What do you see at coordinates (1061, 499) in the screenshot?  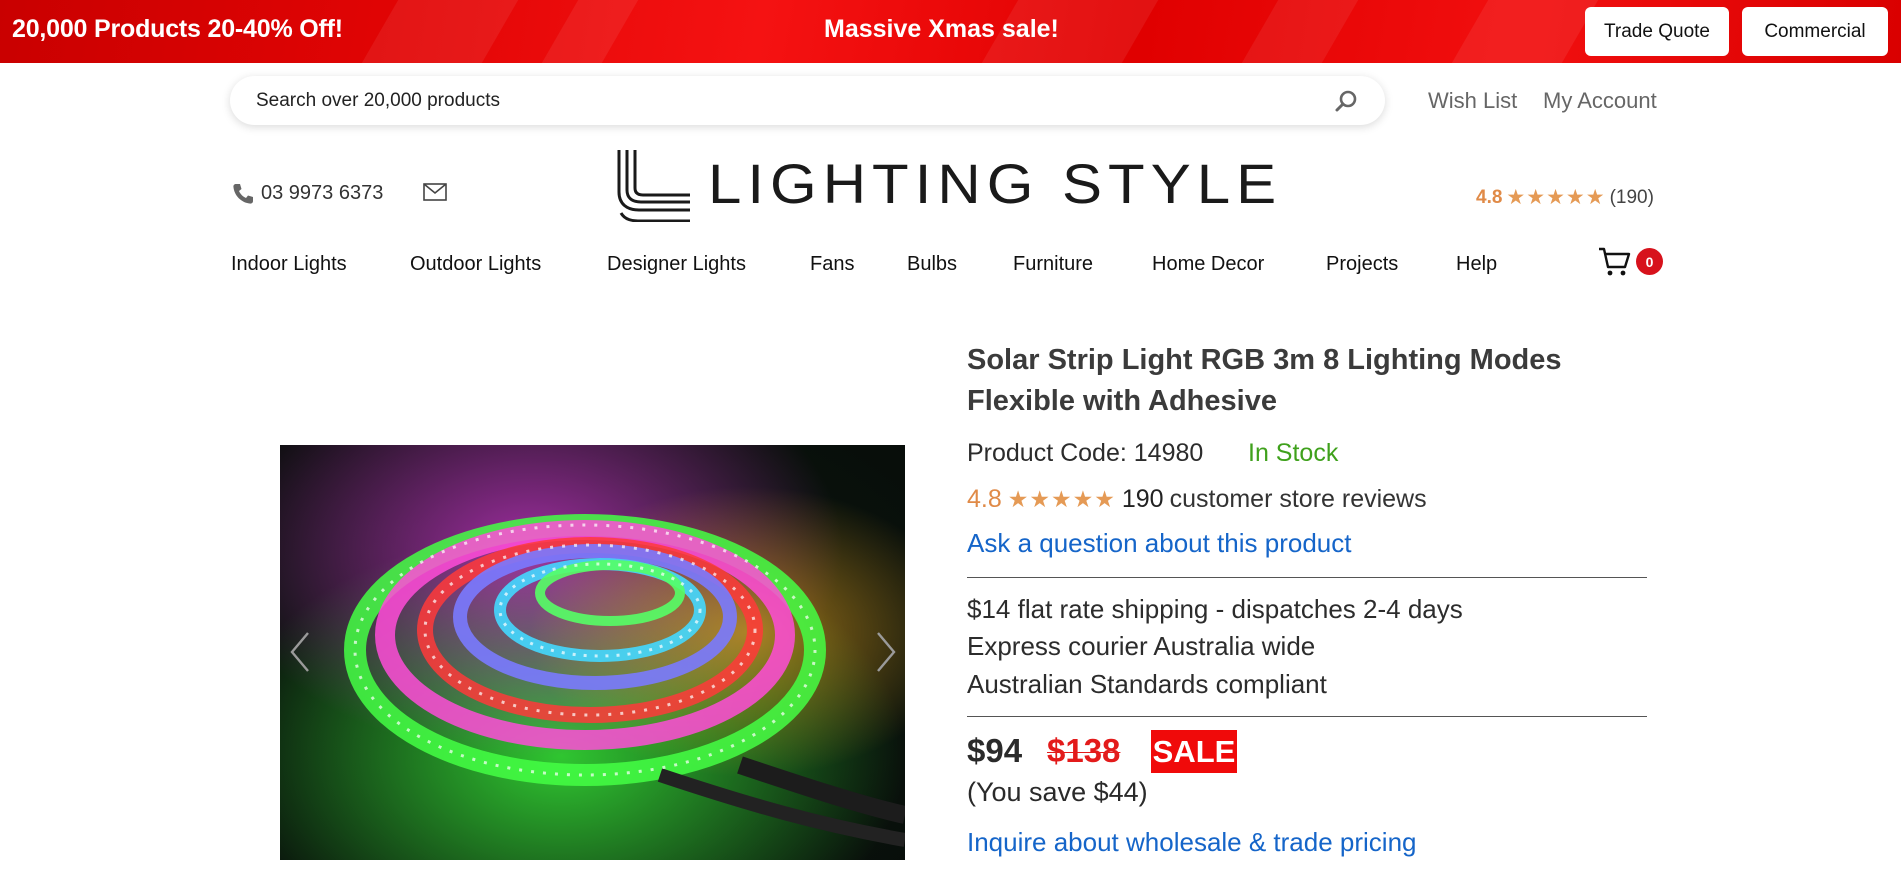 I see `product-rating-stars: ★★★★★` at bounding box center [1061, 499].